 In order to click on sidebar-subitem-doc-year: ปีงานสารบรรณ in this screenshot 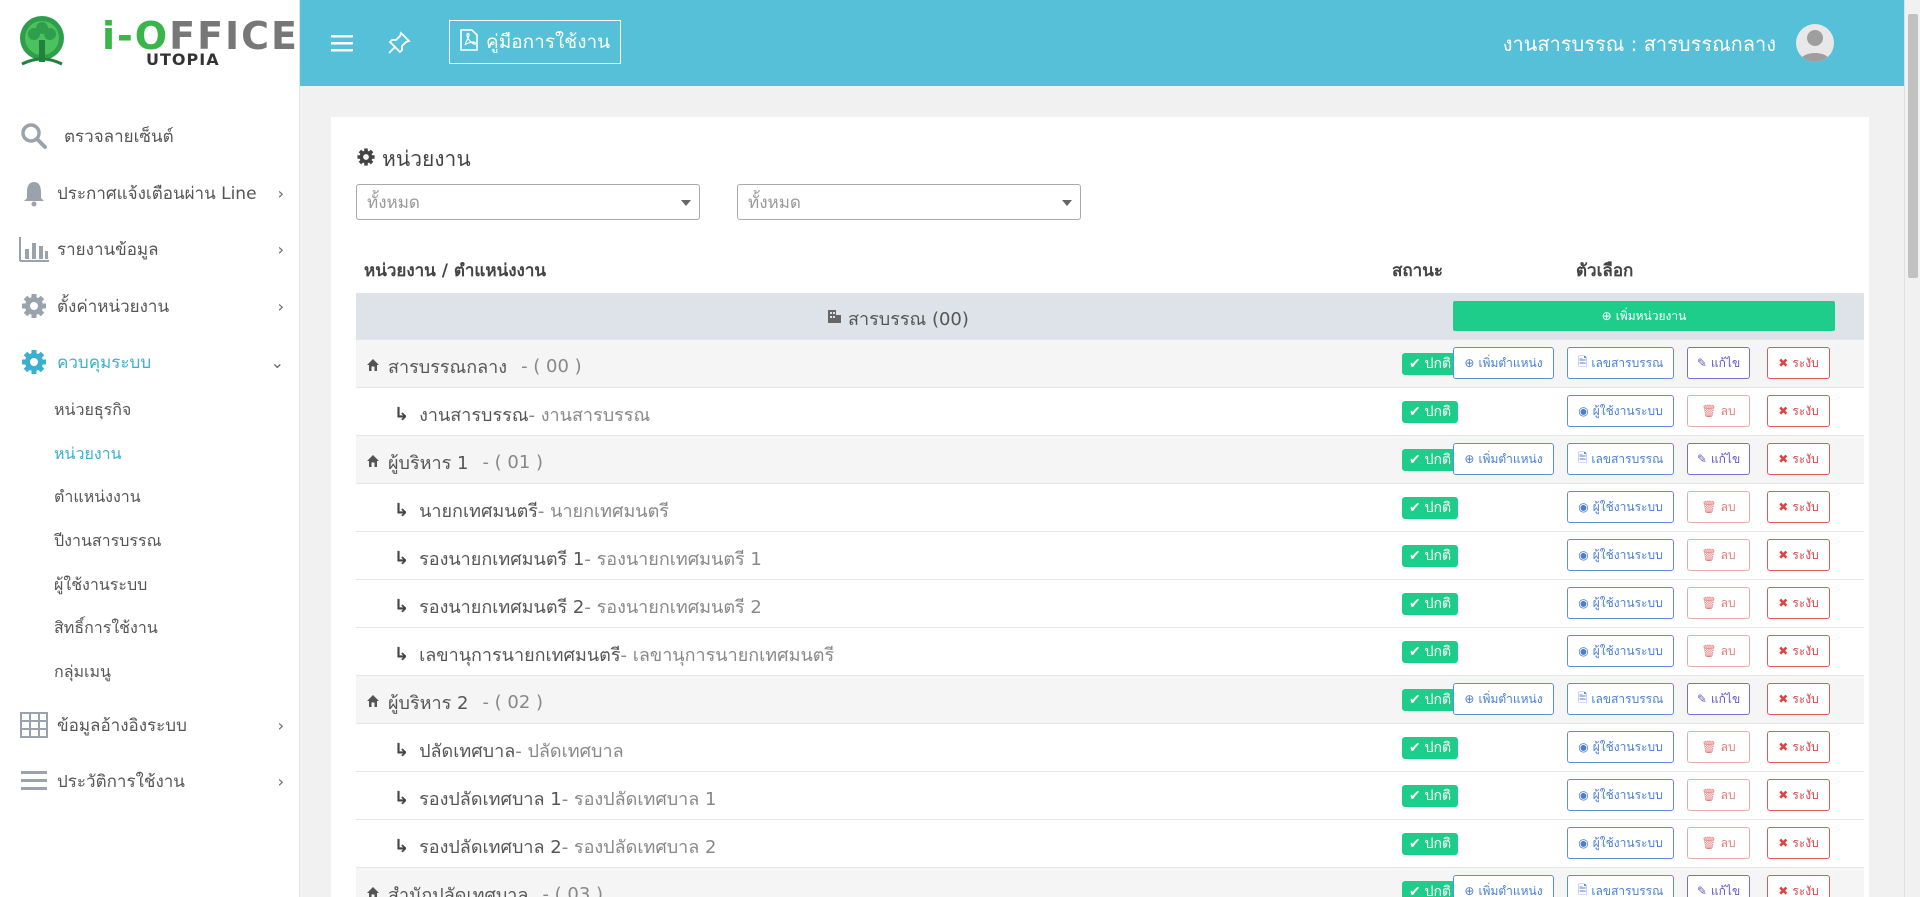, I will do `click(107, 541)`.